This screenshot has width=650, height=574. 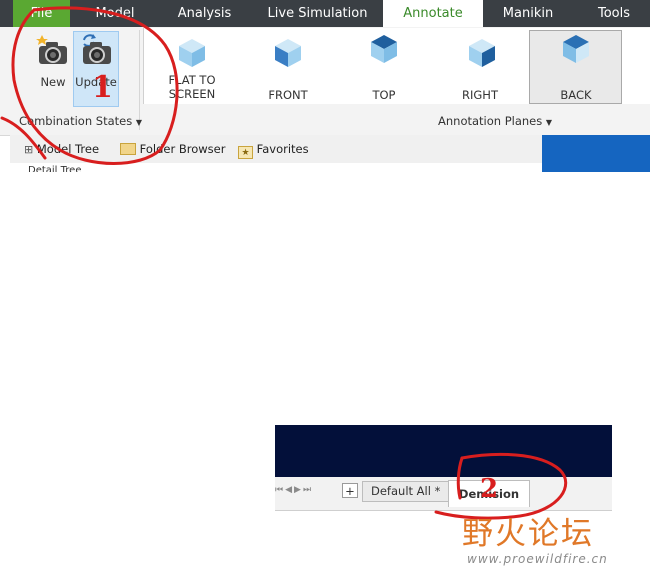 What do you see at coordinates (489, 489) in the screenshot?
I see `marker-2: 2` at bounding box center [489, 489].